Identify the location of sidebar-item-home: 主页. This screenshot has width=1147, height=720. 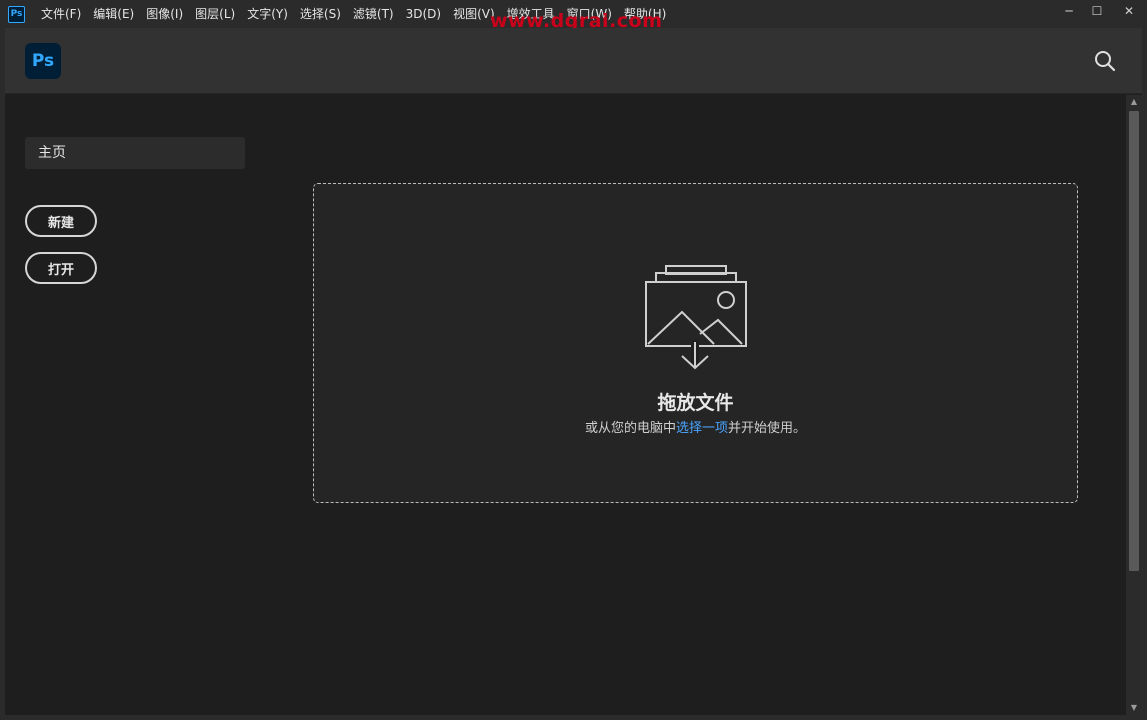
(135, 153).